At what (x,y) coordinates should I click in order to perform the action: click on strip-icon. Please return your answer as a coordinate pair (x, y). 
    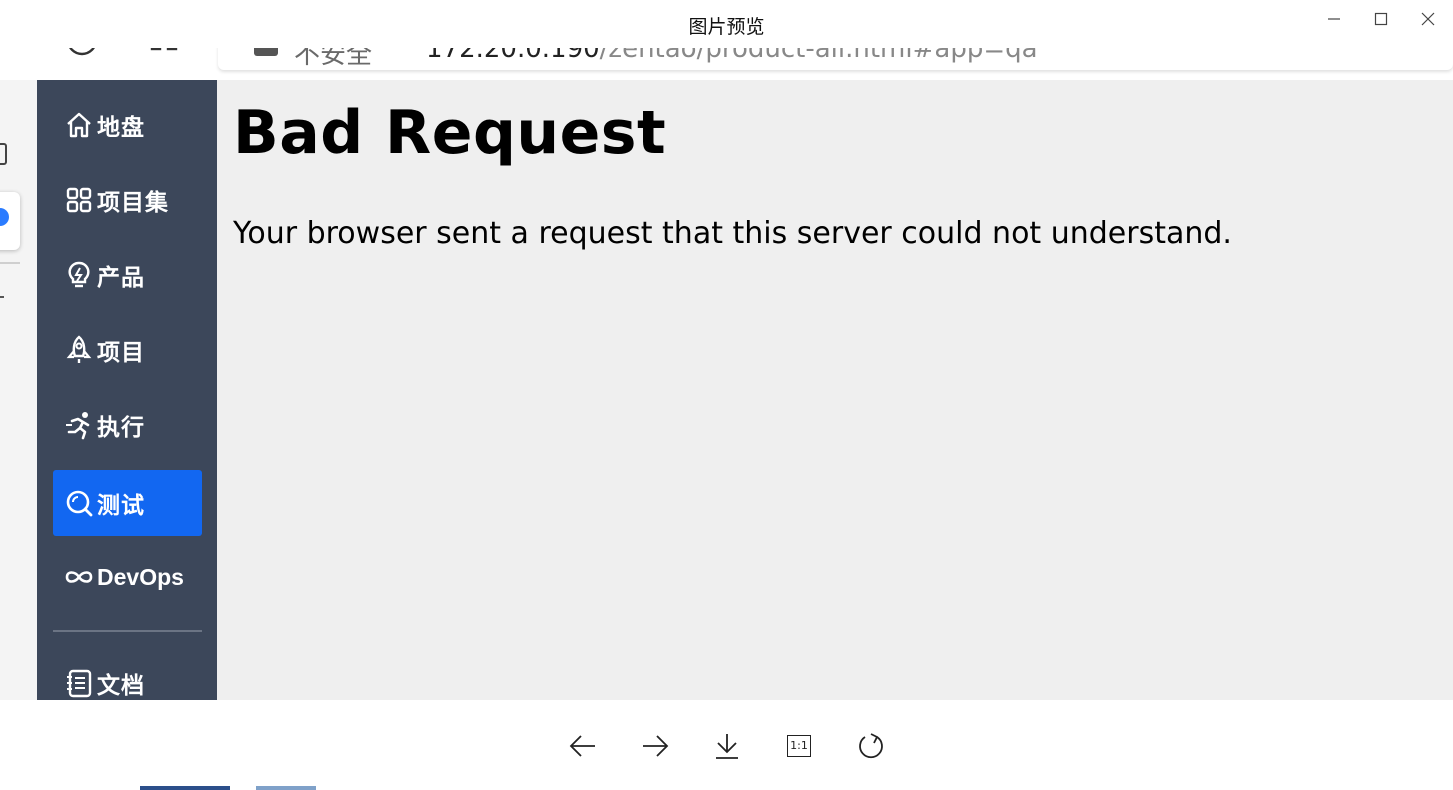
    Looking at the image, I should click on (3, 154).